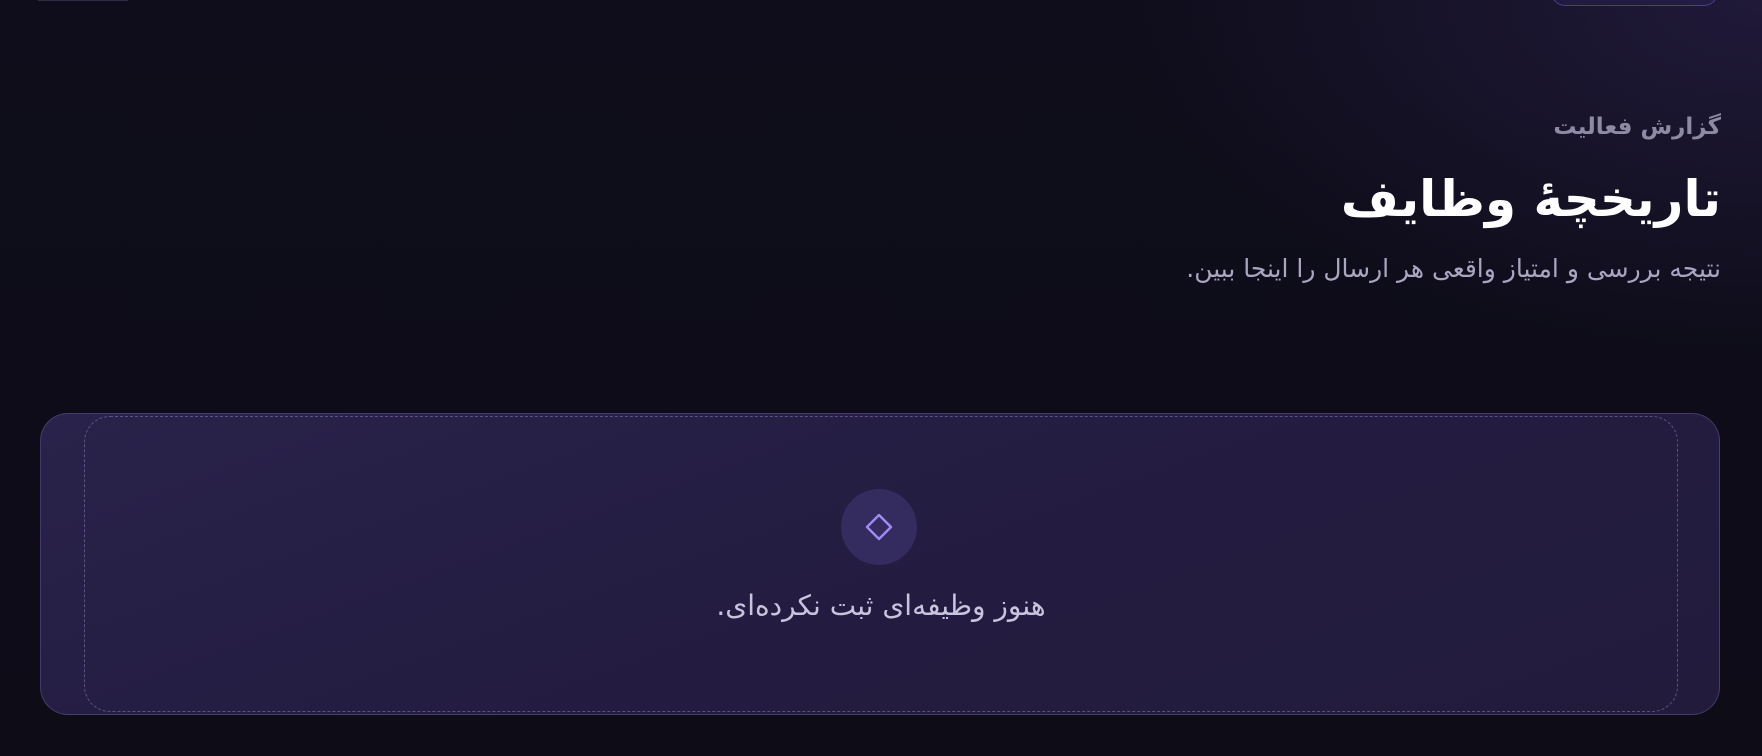  I want to click on diamond-icon, so click(879, 527).